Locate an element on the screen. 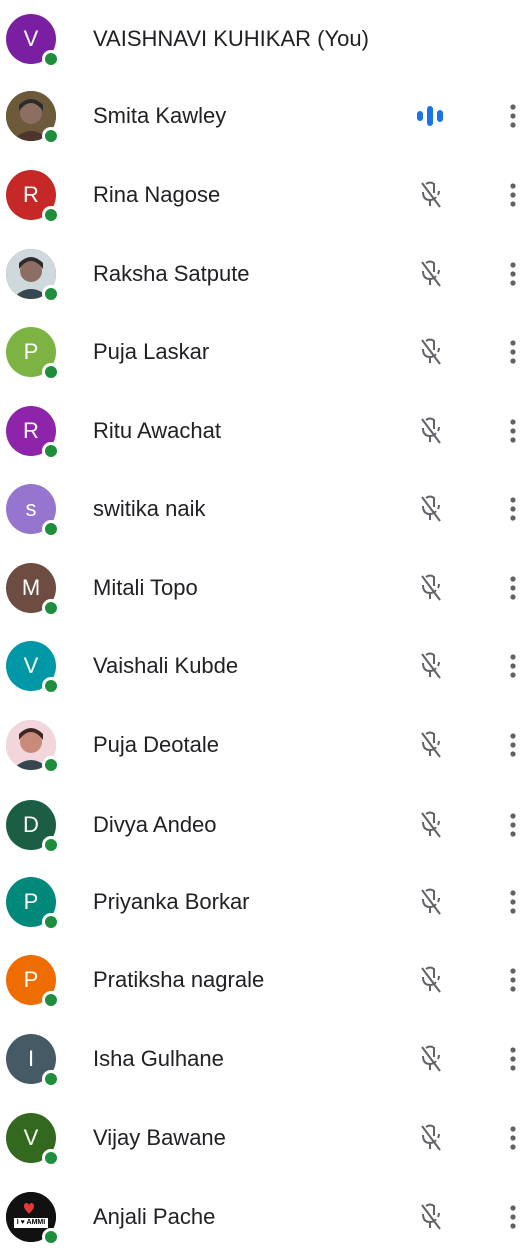 The image size is (523, 1256). participant-name: Pratiksha nagrale is located at coordinates (179, 979).